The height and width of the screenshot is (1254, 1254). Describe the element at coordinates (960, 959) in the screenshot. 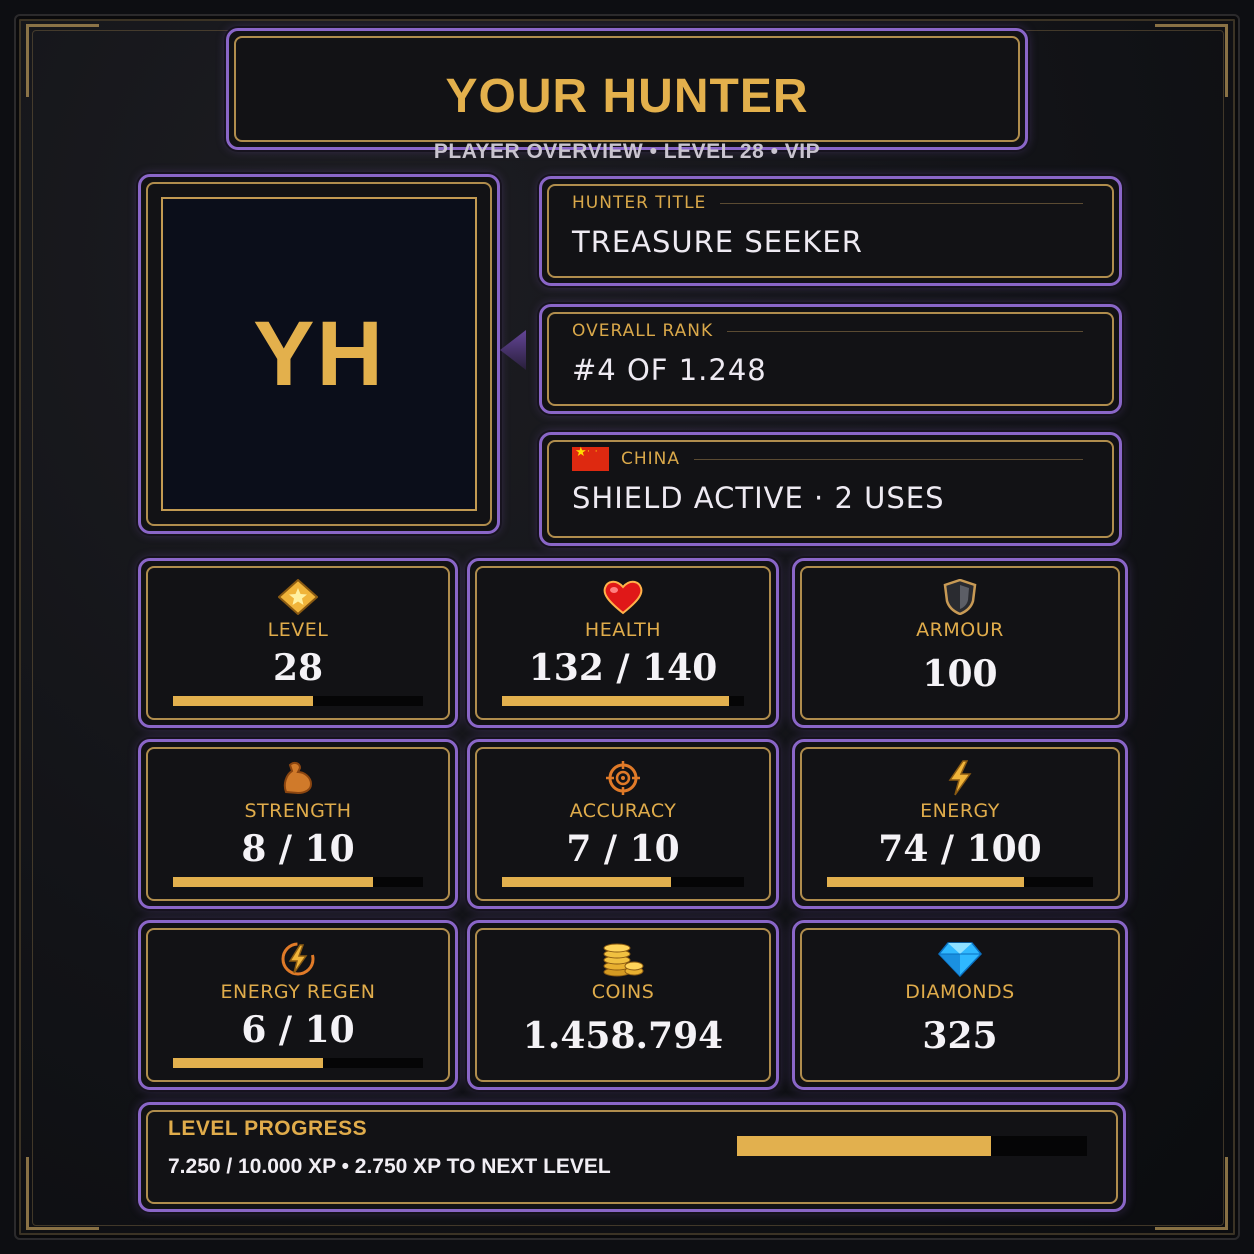

I see `diamond-icon` at that location.